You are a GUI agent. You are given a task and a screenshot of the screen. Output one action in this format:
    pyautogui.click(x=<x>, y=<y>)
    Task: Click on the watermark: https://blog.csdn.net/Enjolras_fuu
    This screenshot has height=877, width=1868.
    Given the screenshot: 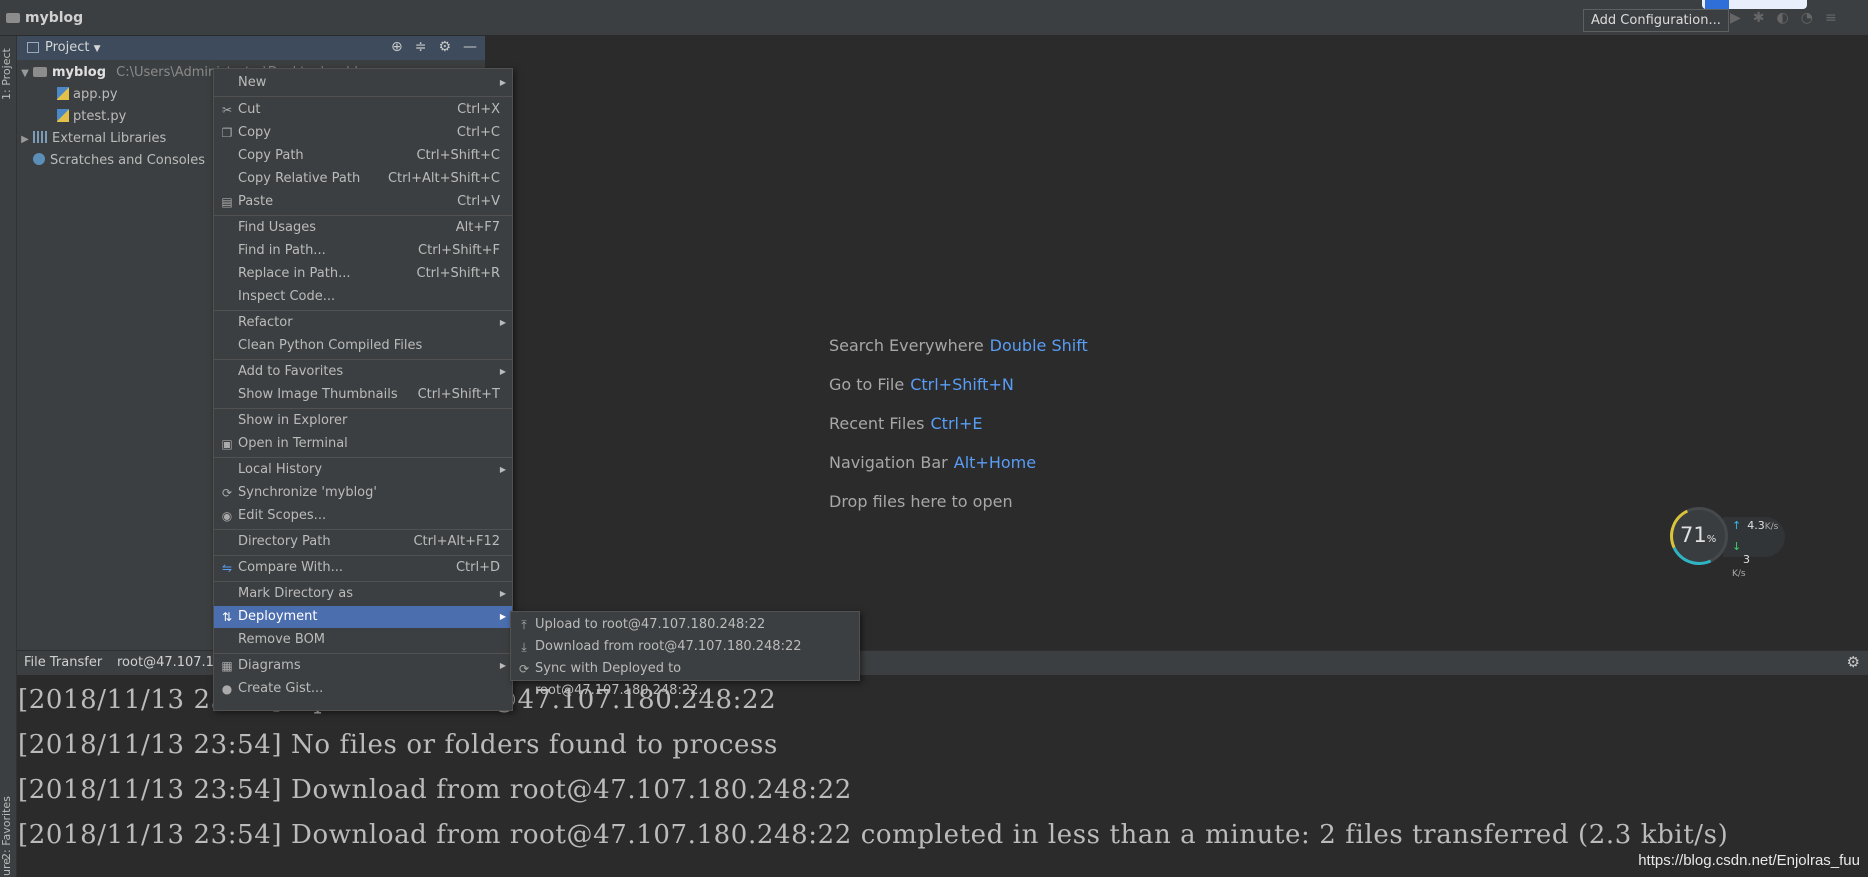 What is the action you would take?
    pyautogui.click(x=1749, y=860)
    